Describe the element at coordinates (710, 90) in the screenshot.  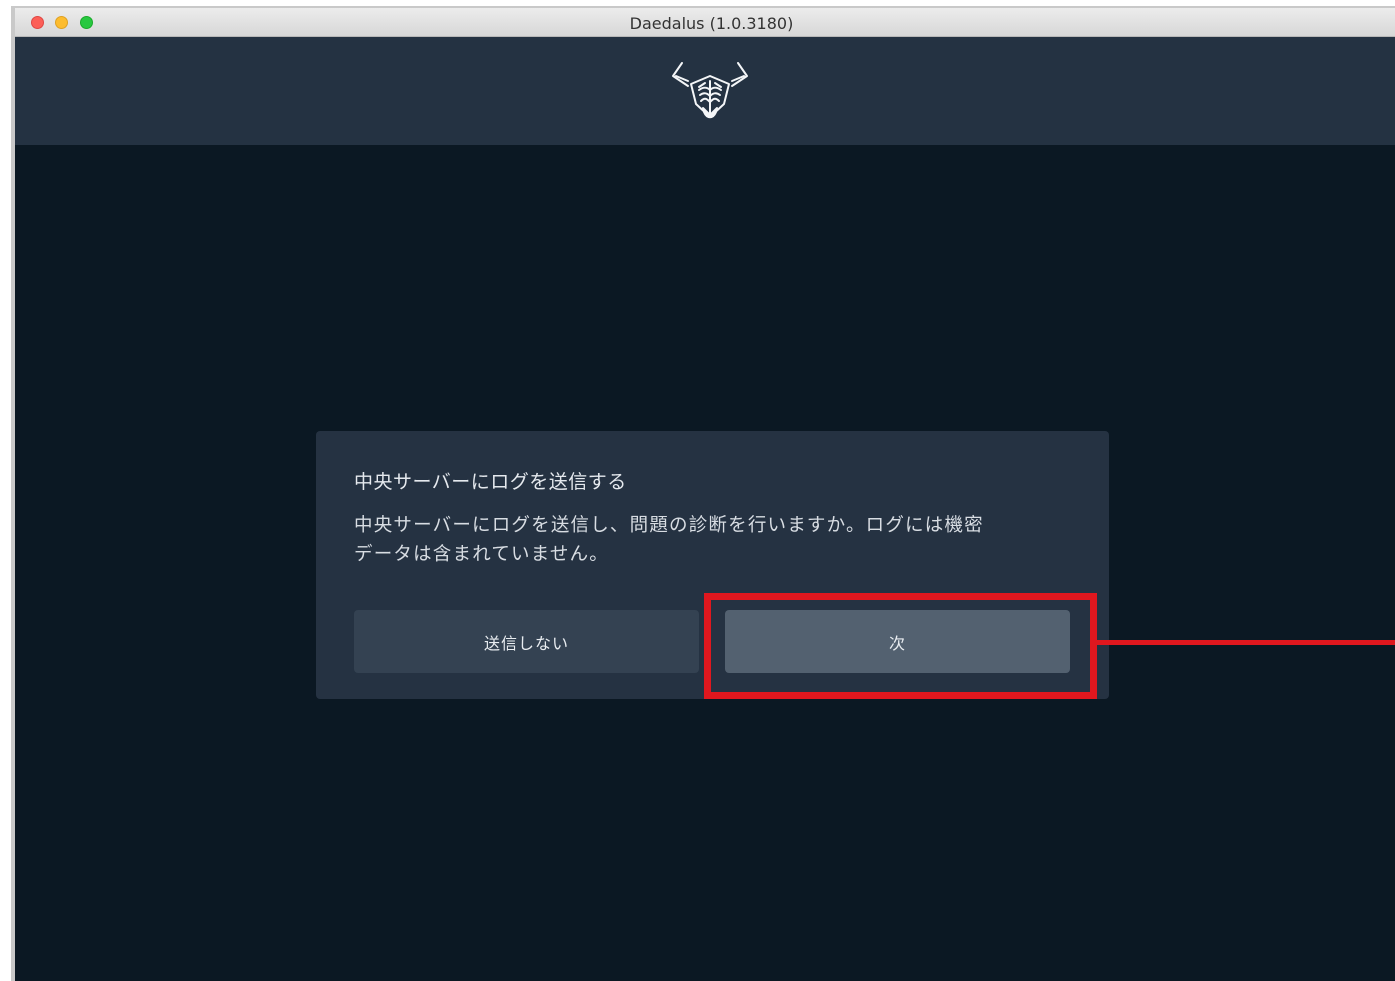
I see `daedalus-bull-logo-icon` at that location.